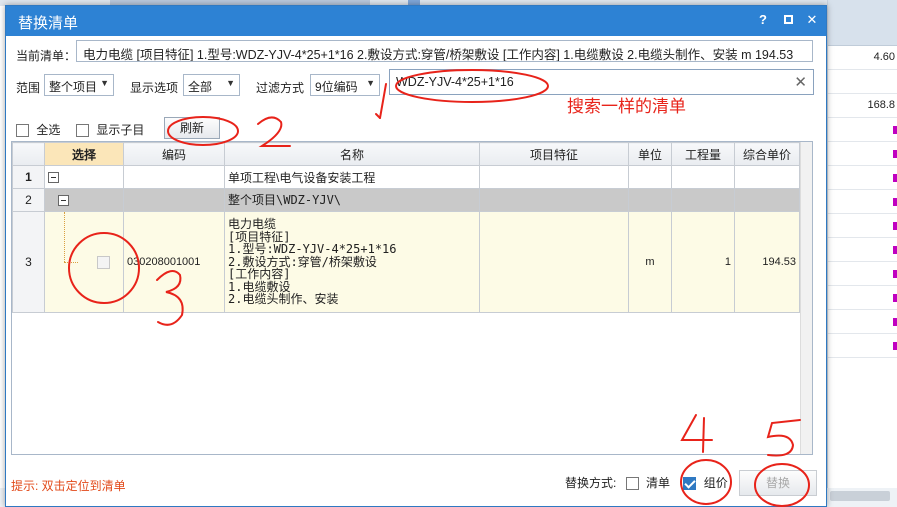 This screenshot has height=507, width=897. I want to click on close-button: ✕, so click(812, 20).